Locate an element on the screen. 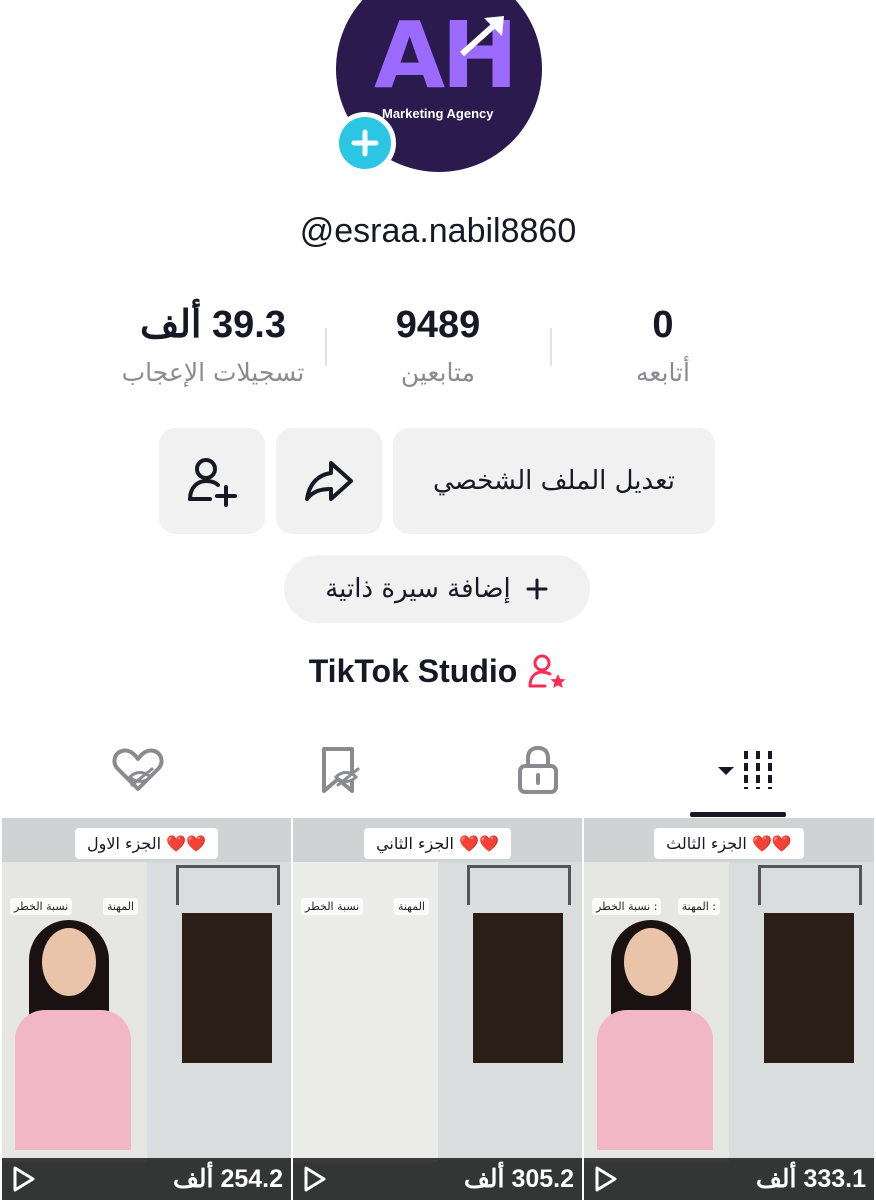  stat-following: 0 أتابعه is located at coordinates (663, 343).